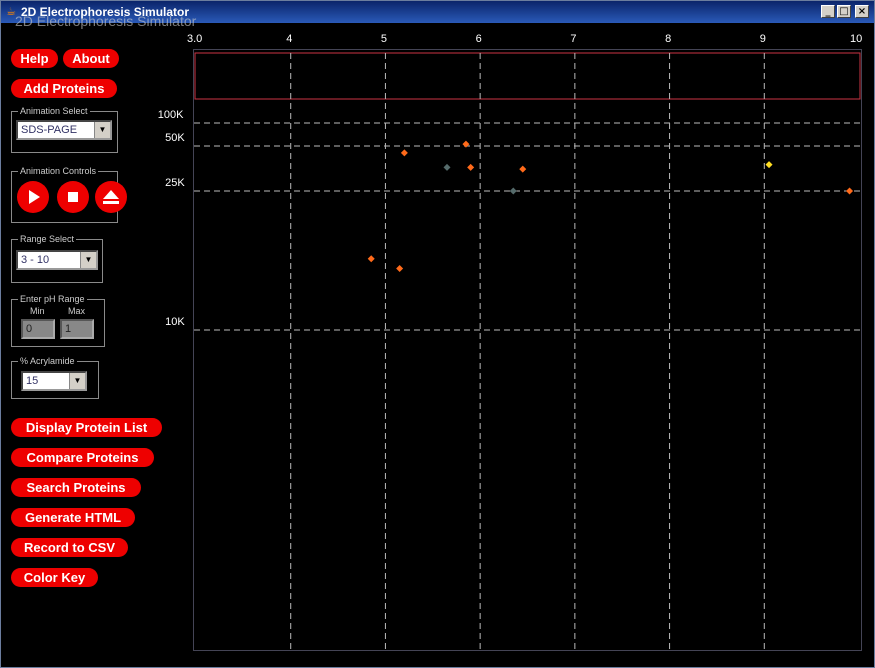 The height and width of the screenshot is (668, 875). I want to click on add-proteins-button: Add Proteins, so click(64, 88).